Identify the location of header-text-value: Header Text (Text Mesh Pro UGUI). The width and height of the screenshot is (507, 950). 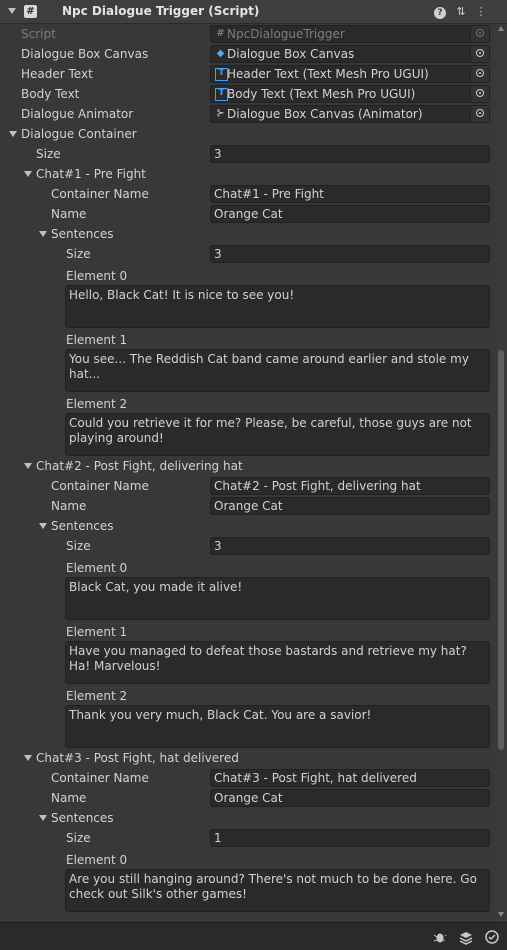
(328, 74).